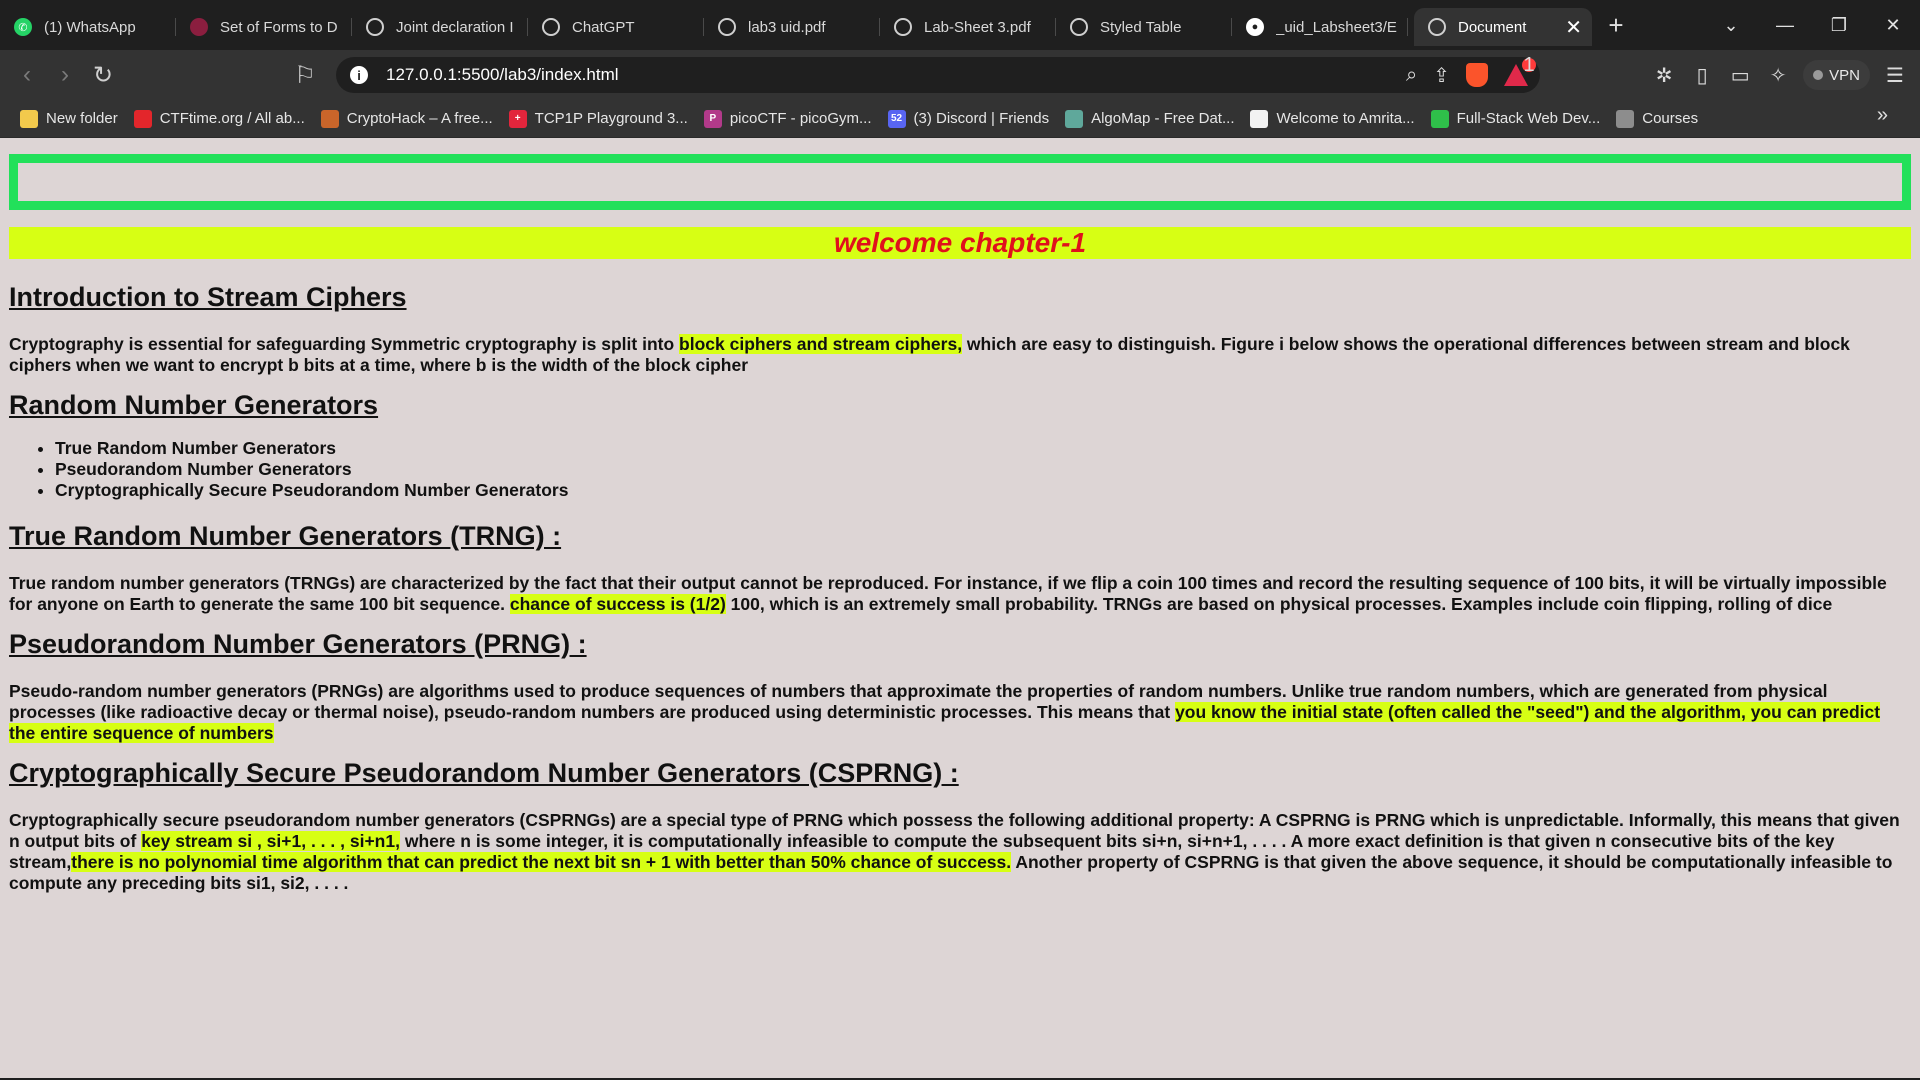  What do you see at coordinates (208, 297) in the screenshot?
I see `heading-intro: Introduction to Stream Ciphers` at bounding box center [208, 297].